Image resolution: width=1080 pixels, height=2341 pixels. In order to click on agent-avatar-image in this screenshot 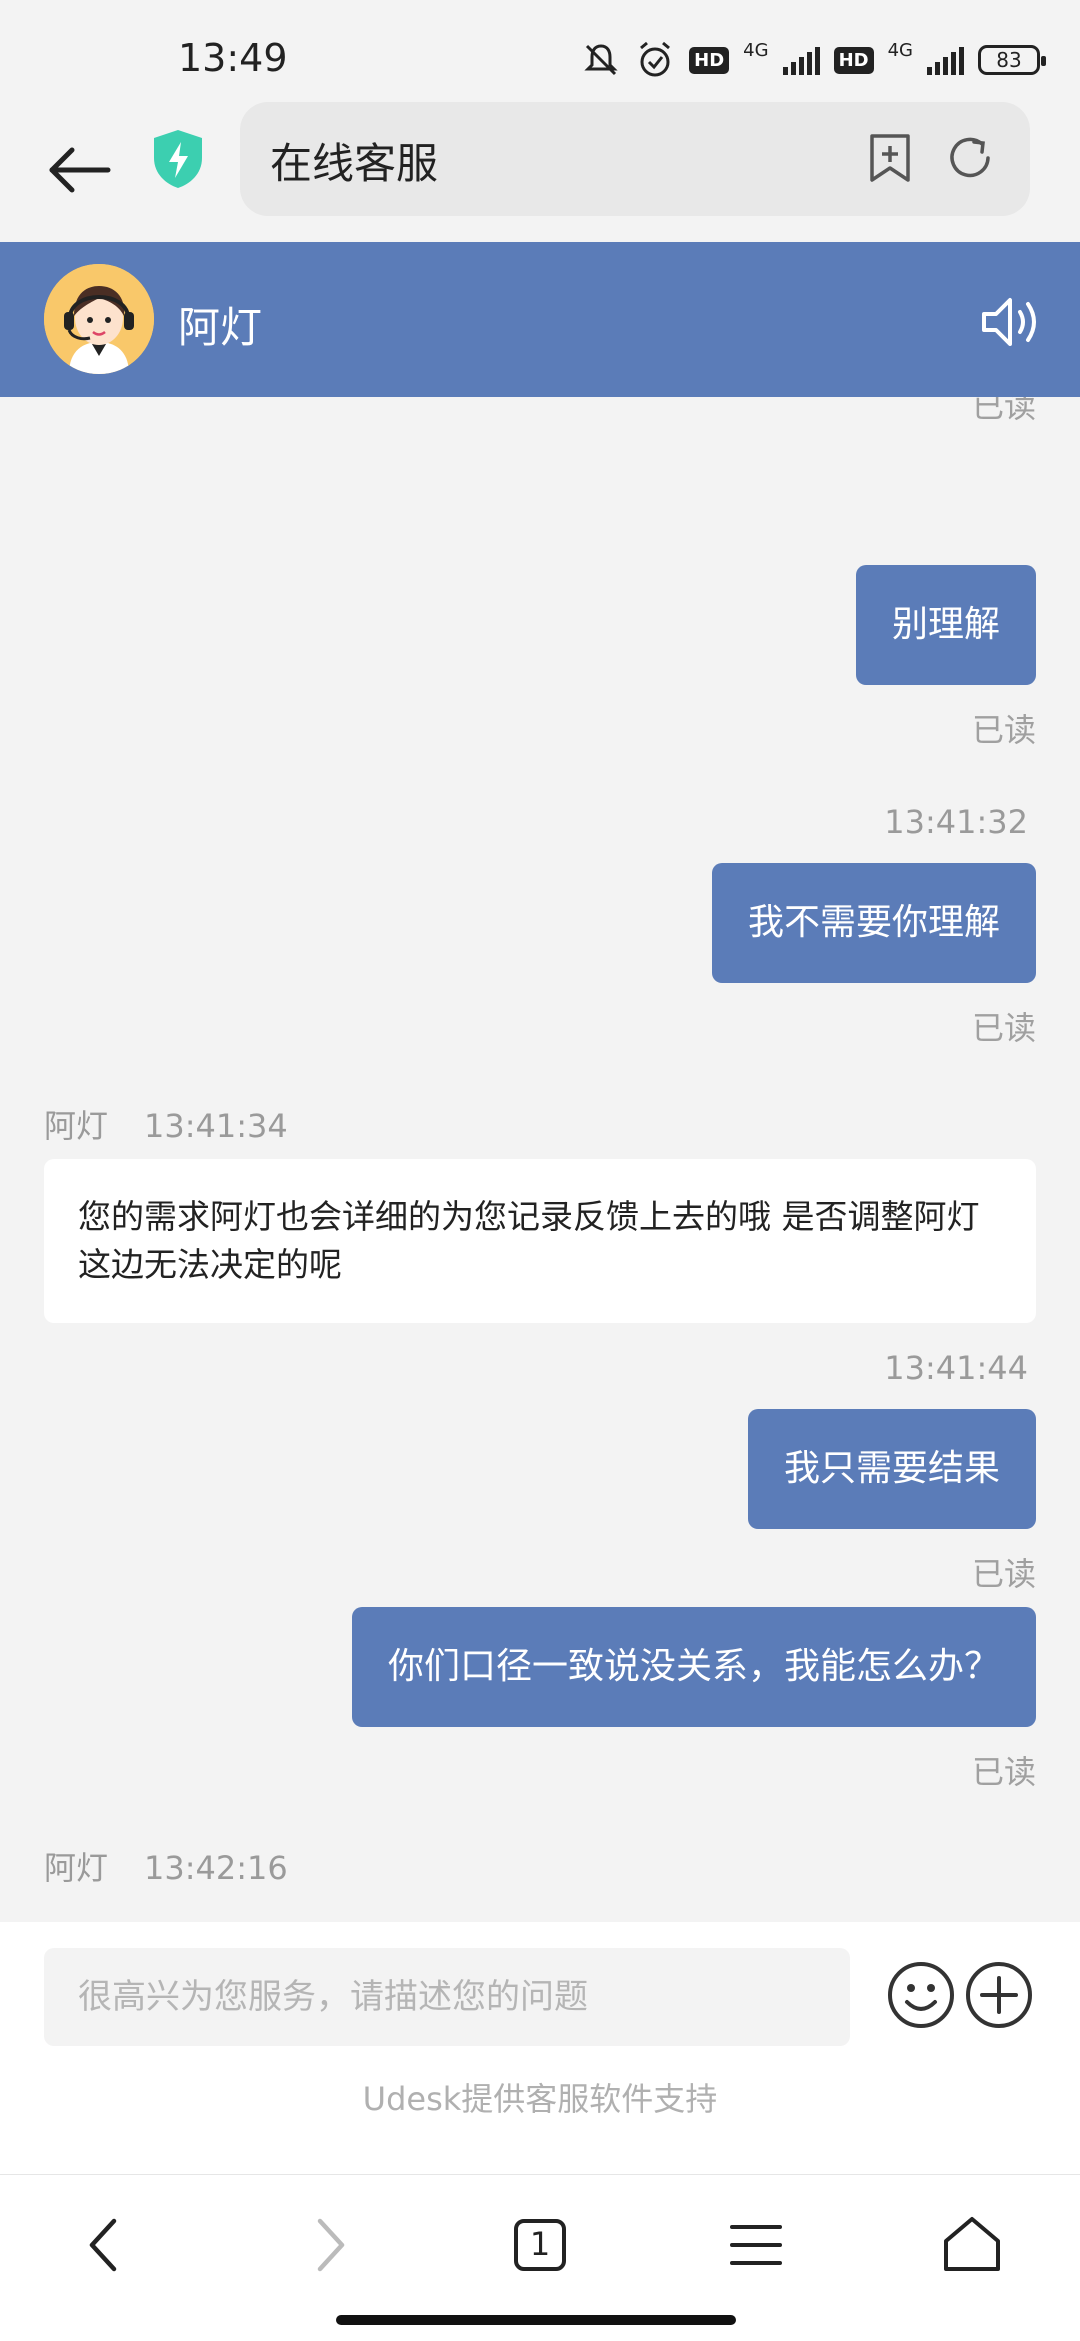, I will do `click(99, 319)`.